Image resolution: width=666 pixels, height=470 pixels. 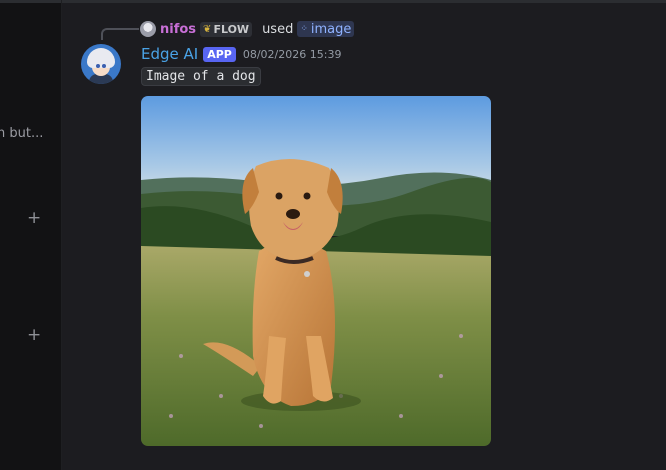 I want to click on command-reply-header: nifos ❦ FLOW used ⁘ image, so click(x=247, y=29).